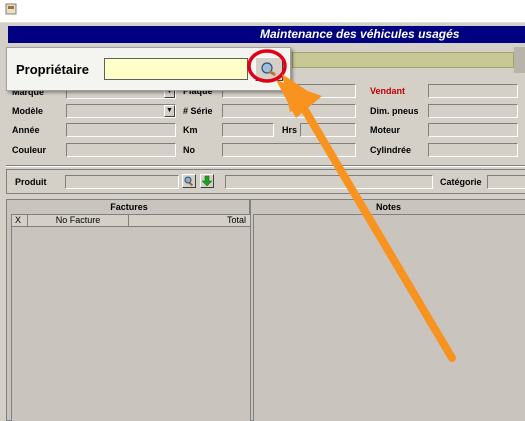 The height and width of the screenshot is (421, 525). Describe the element at coordinates (52, 69) in the screenshot. I see `label-proprietaire: Propriétaire` at that location.